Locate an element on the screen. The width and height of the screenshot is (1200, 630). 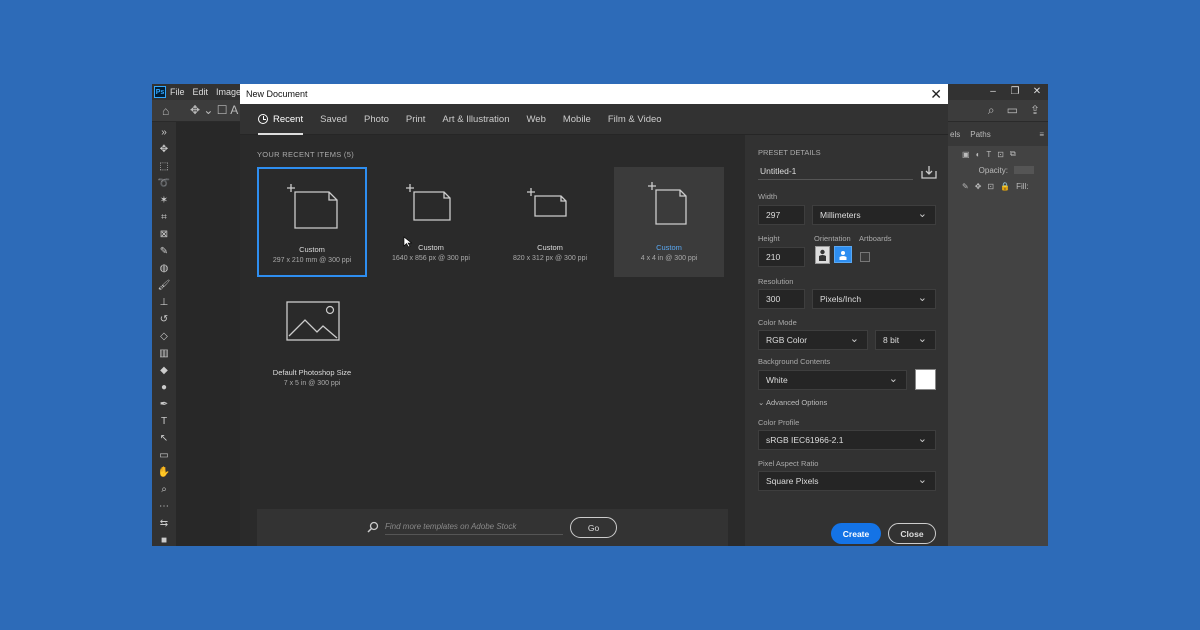
share-icon: ⇪ is located at coordinates (1035, 110).